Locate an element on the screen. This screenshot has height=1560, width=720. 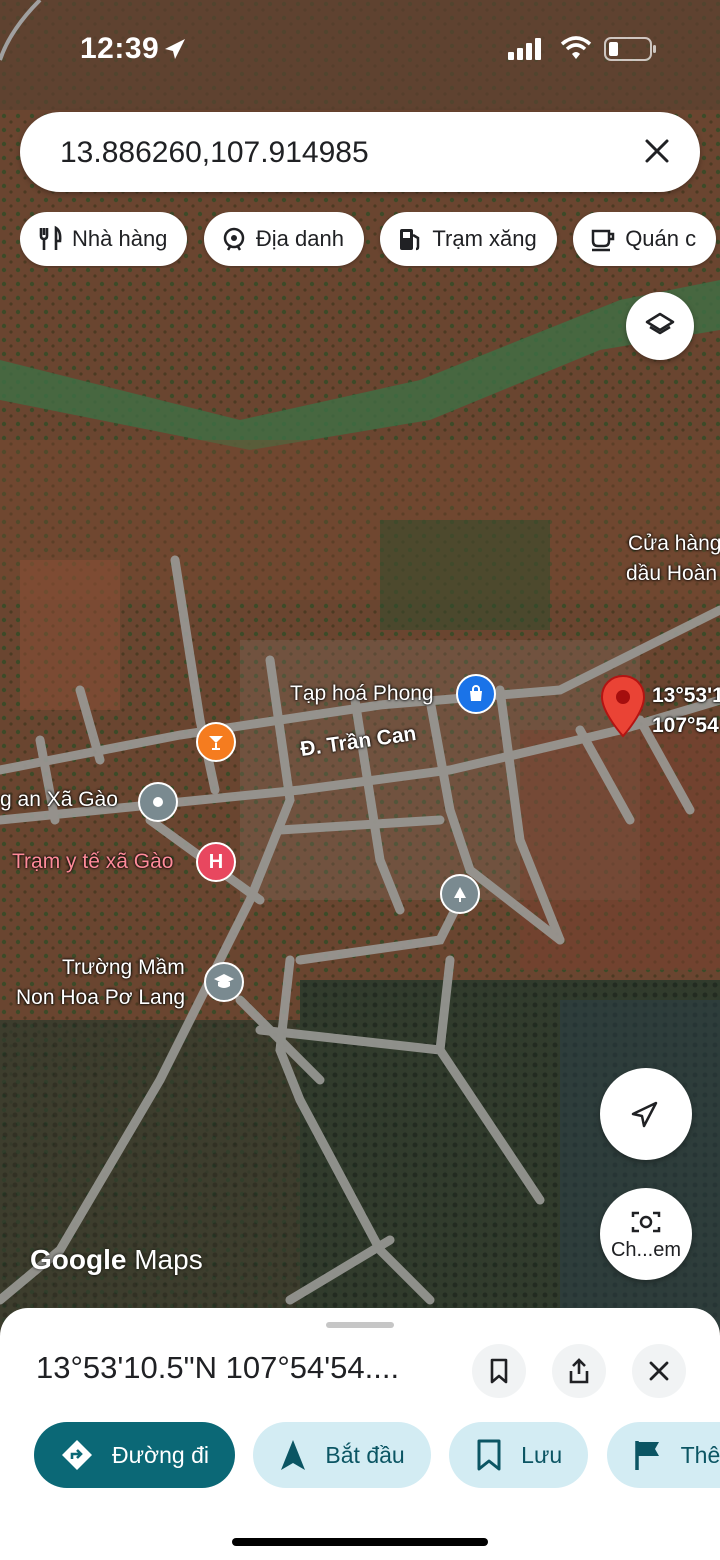
park-icon is located at coordinates (460, 894).